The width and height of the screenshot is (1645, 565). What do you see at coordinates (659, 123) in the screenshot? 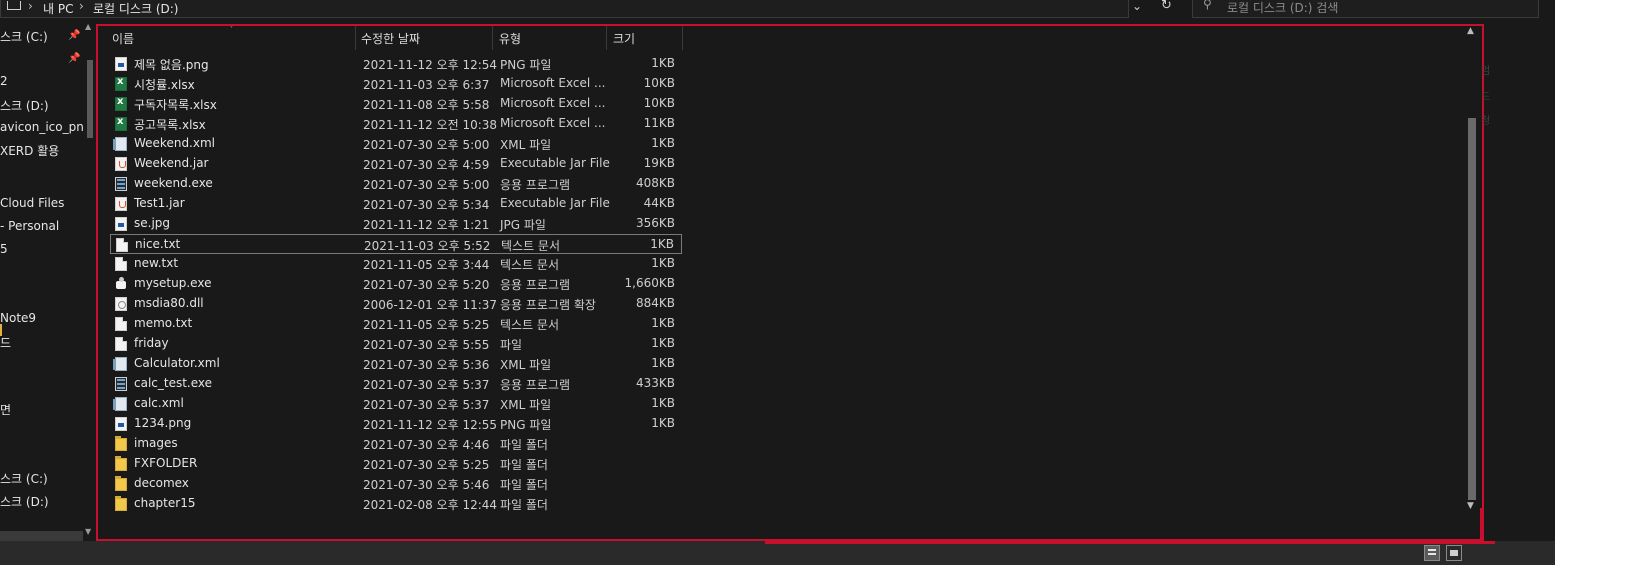
I see `file-size: 11KB` at bounding box center [659, 123].